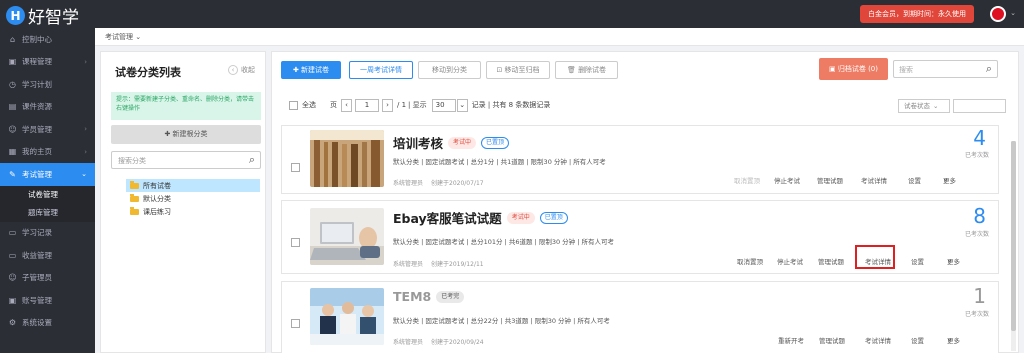 Image resolution: width=1024 pixels, height=353 pixels. I want to click on category-search: 搜索分类 ⌕, so click(186, 160).